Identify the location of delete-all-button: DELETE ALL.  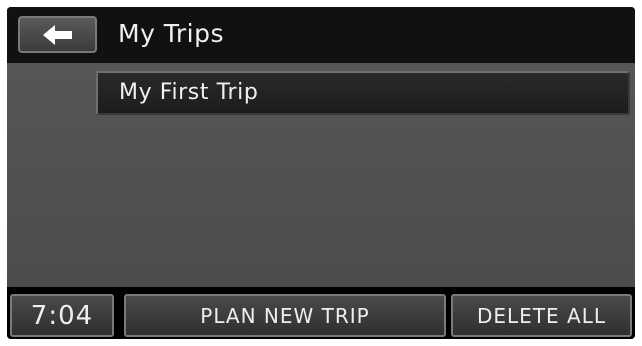
(541, 315).